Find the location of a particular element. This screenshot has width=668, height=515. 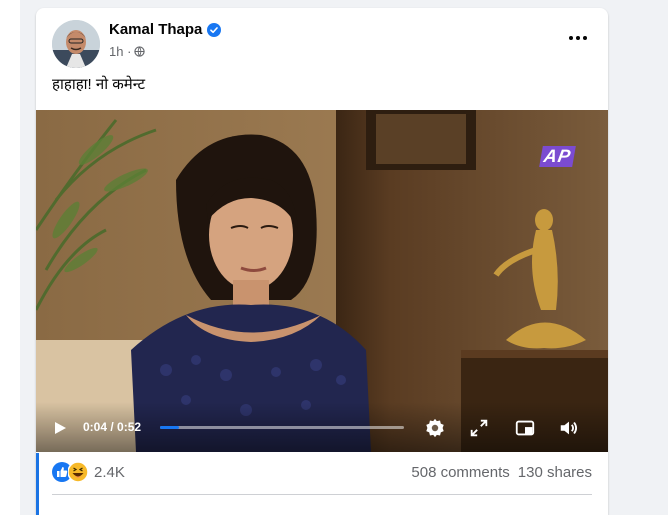

play-icon is located at coordinates (60, 428).